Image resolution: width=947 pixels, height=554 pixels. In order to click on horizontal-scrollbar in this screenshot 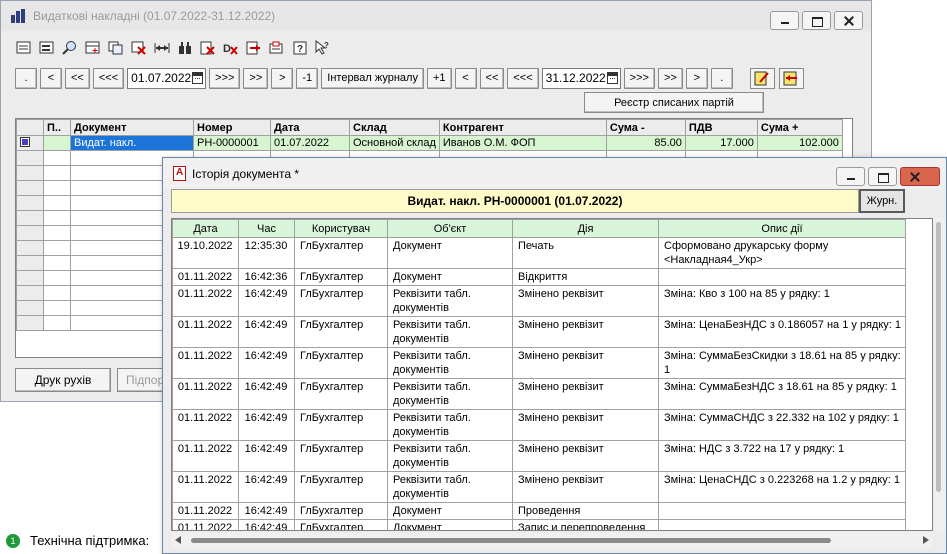, I will do `click(552, 540)`.